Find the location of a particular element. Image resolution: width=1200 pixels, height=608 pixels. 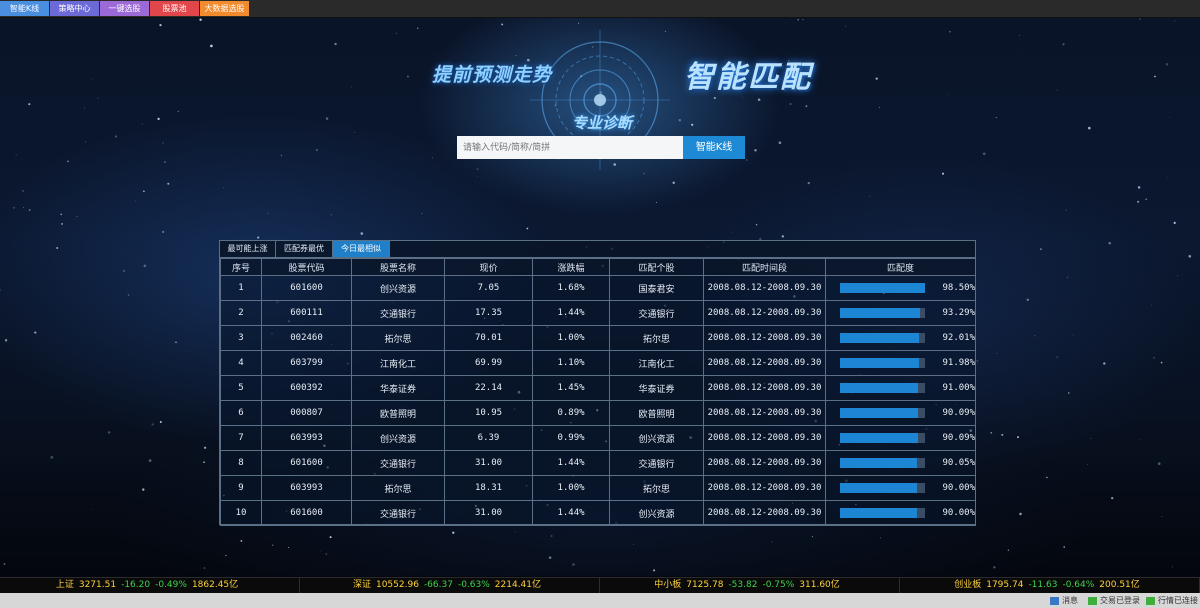

ticker-index-chg: -66.37 is located at coordinates (438, 585).